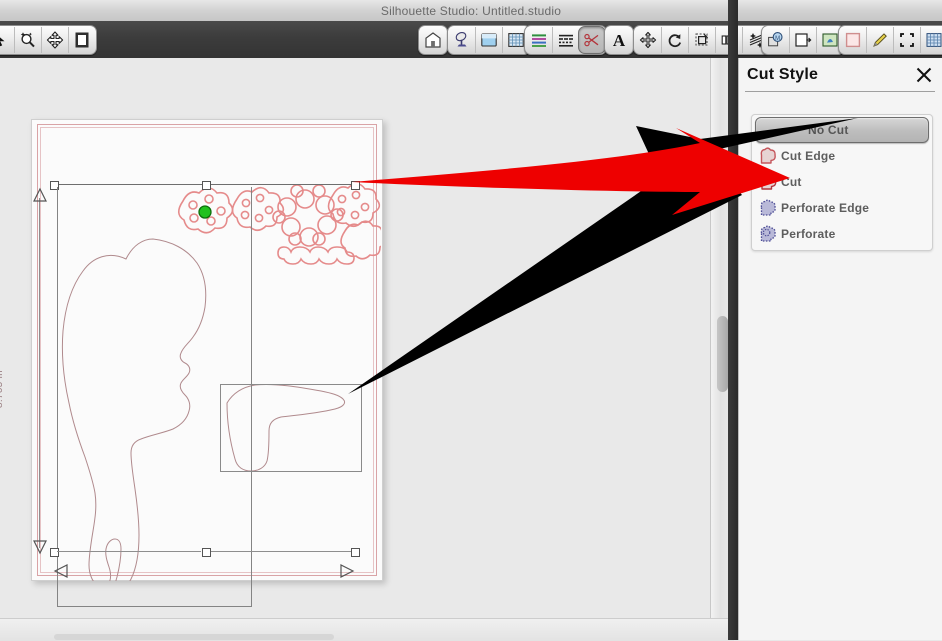  I want to click on store-tool-group, so click(433, 40).